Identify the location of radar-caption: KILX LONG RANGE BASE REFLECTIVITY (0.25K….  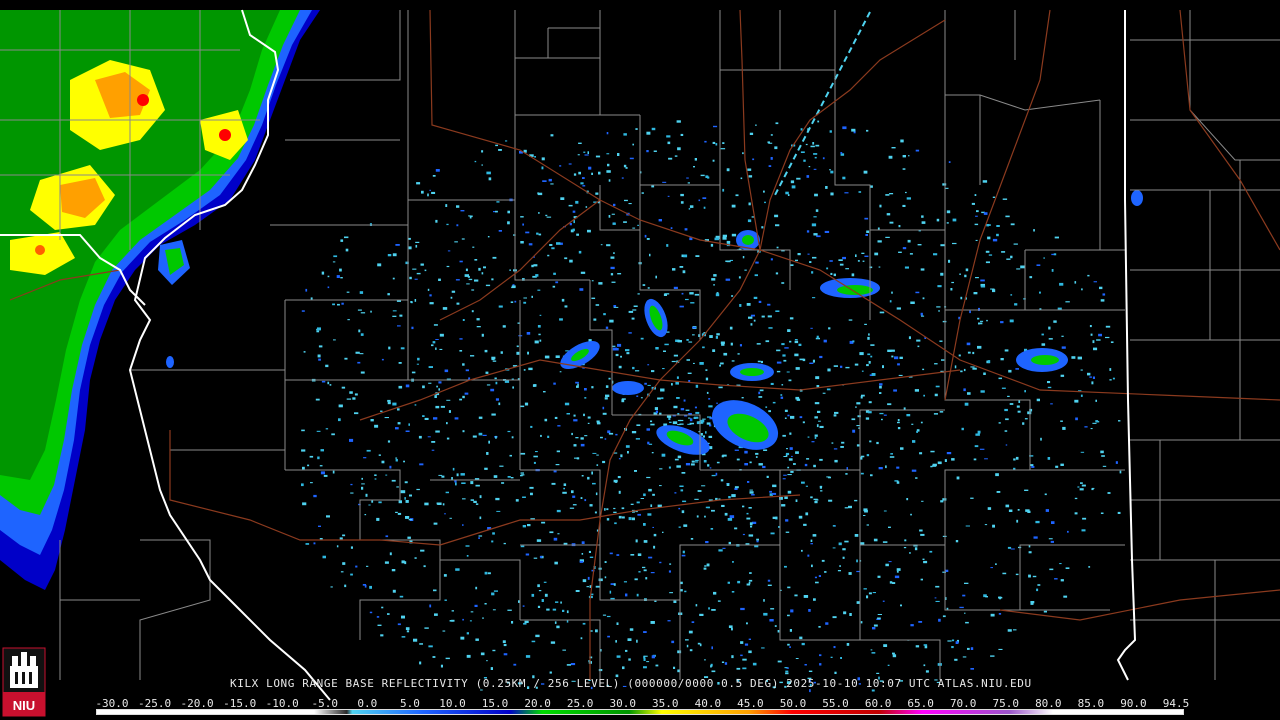
(631, 683).